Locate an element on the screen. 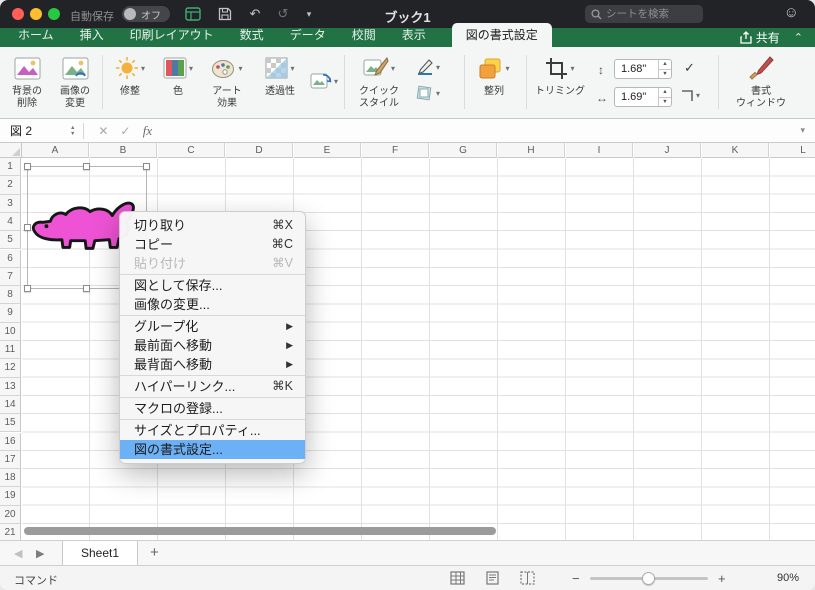  column-header: C is located at coordinates (191, 150).